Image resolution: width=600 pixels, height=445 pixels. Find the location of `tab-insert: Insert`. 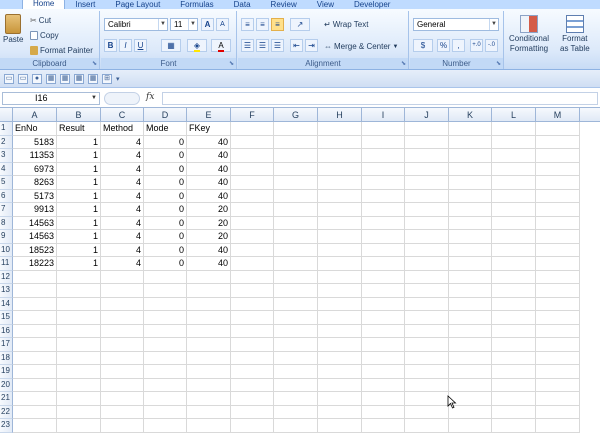

tab-insert: Insert is located at coordinates (85, 4).